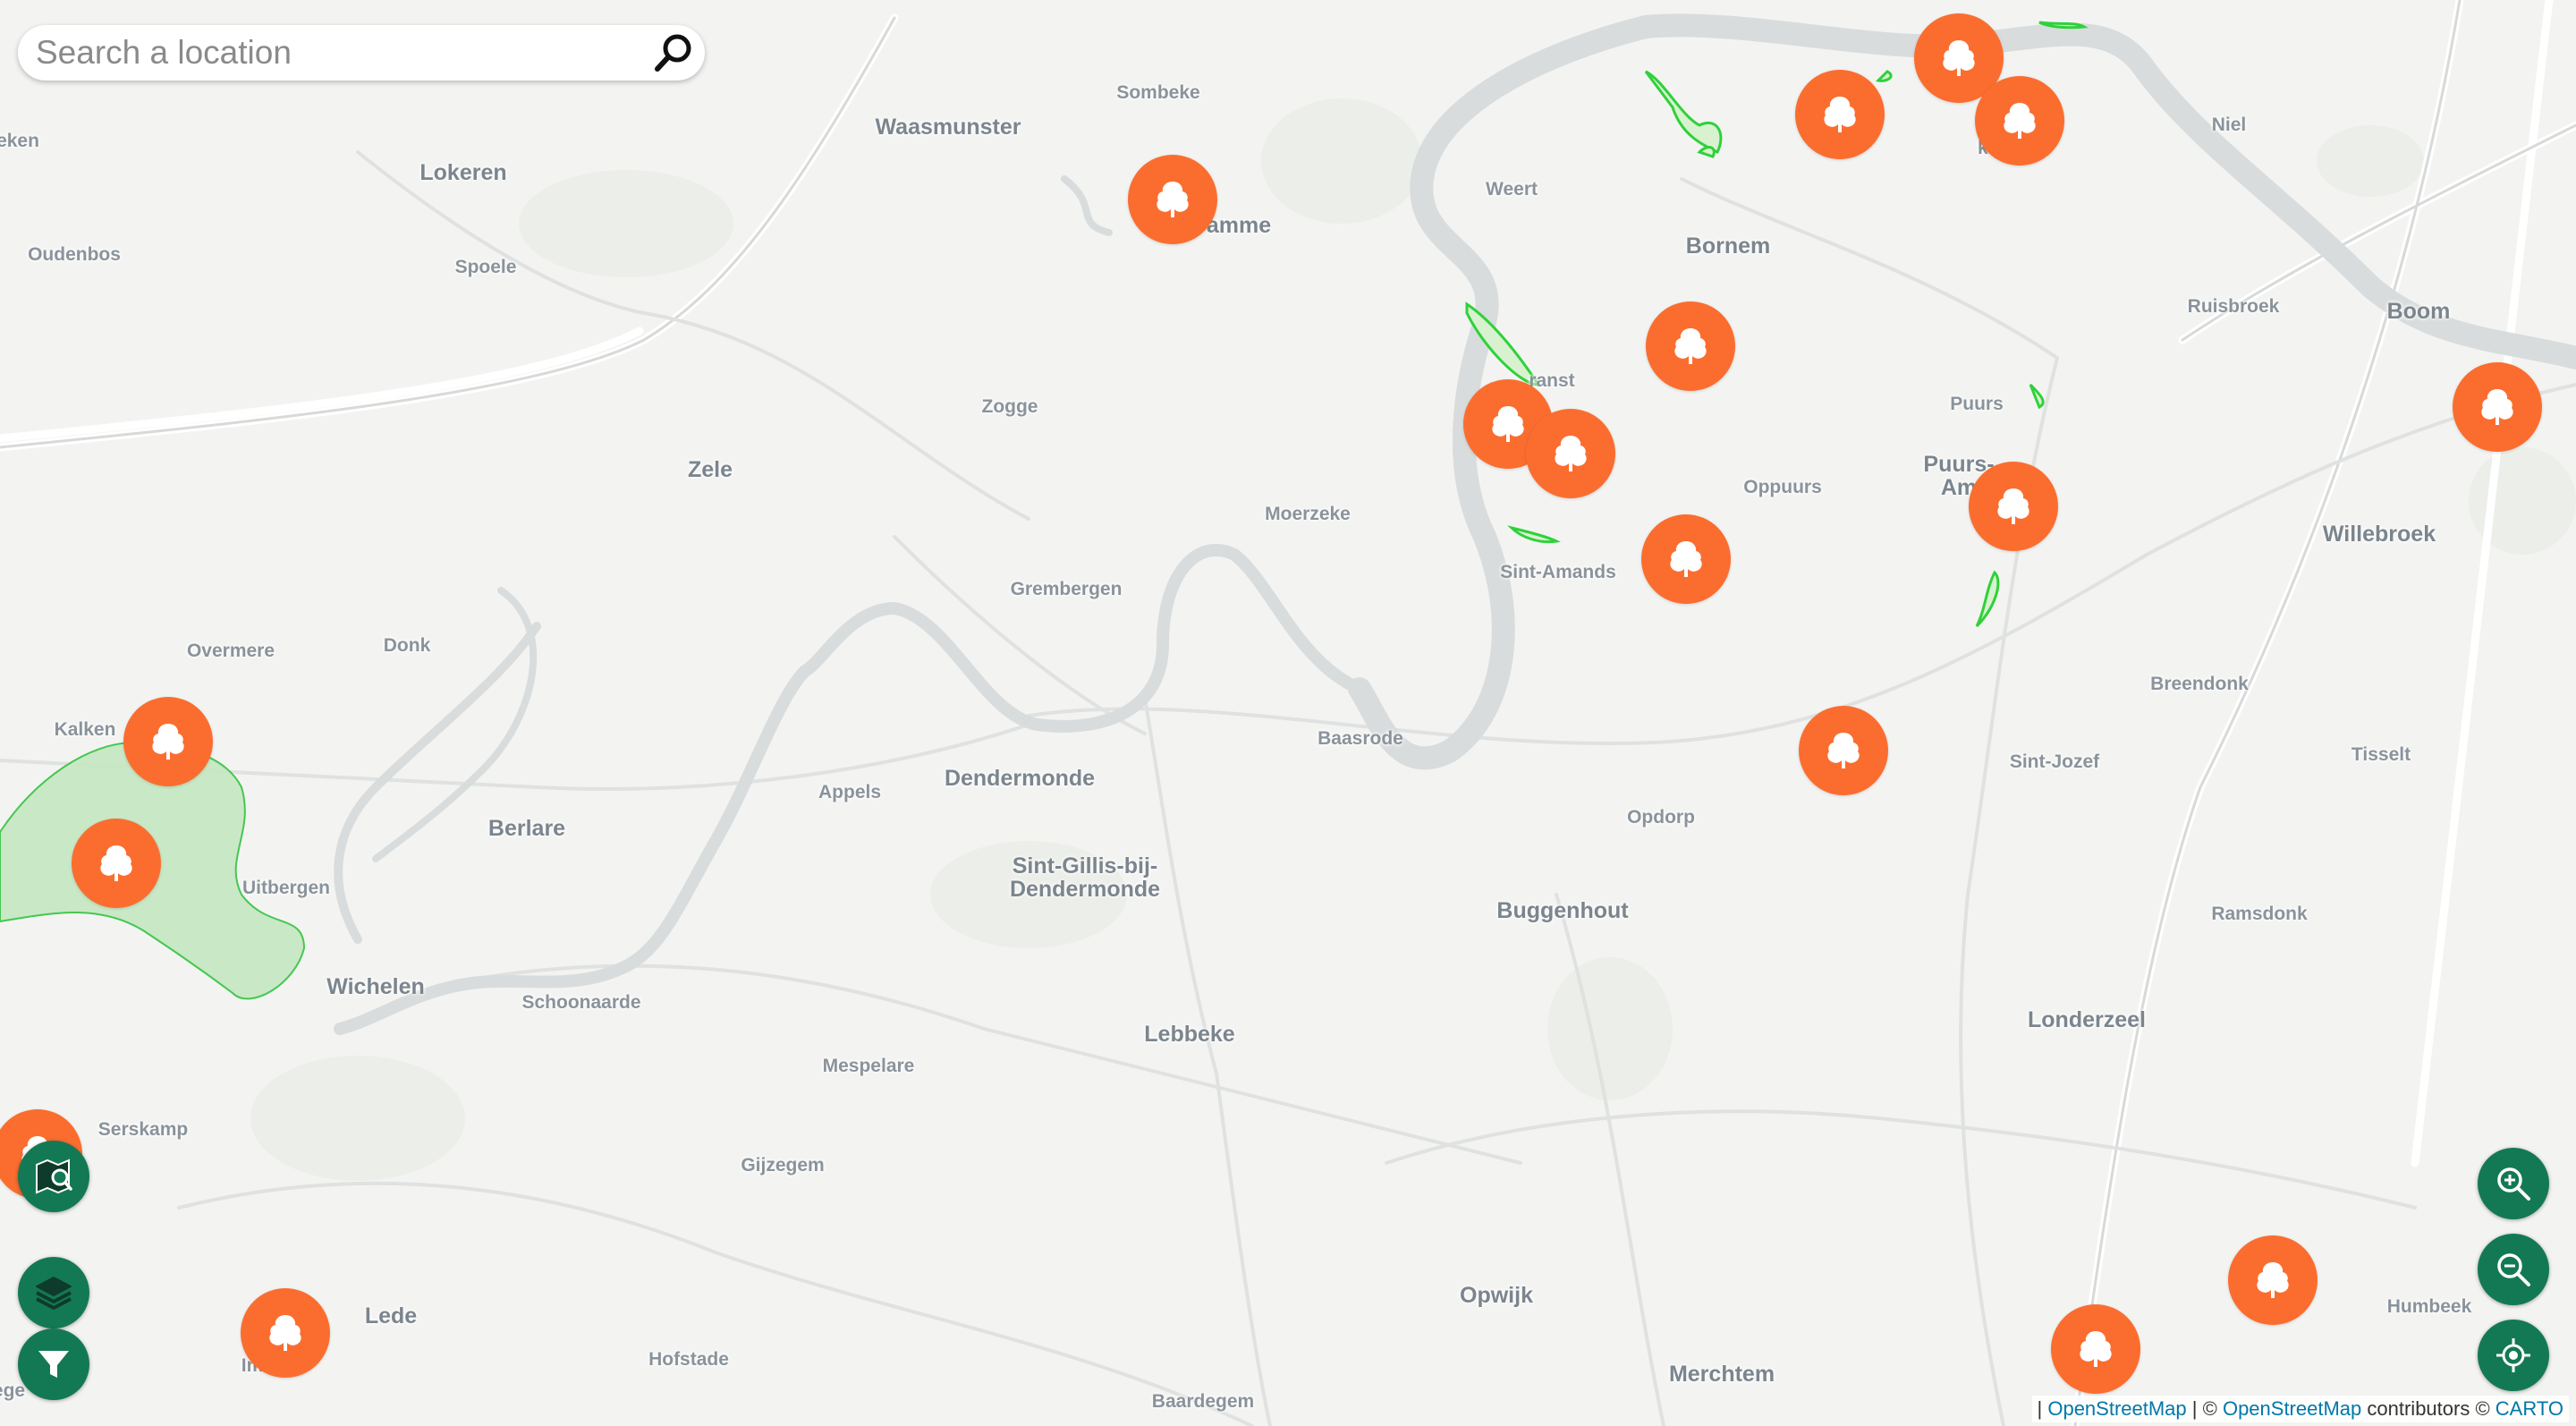 This screenshot has height=1426, width=2576. What do you see at coordinates (1661, 817) in the screenshot?
I see `place-label: Opdorp` at bounding box center [1661, 817].